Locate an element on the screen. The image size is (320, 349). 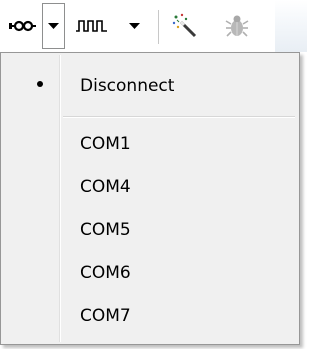
toolbar is located at coordinates (153, 26).